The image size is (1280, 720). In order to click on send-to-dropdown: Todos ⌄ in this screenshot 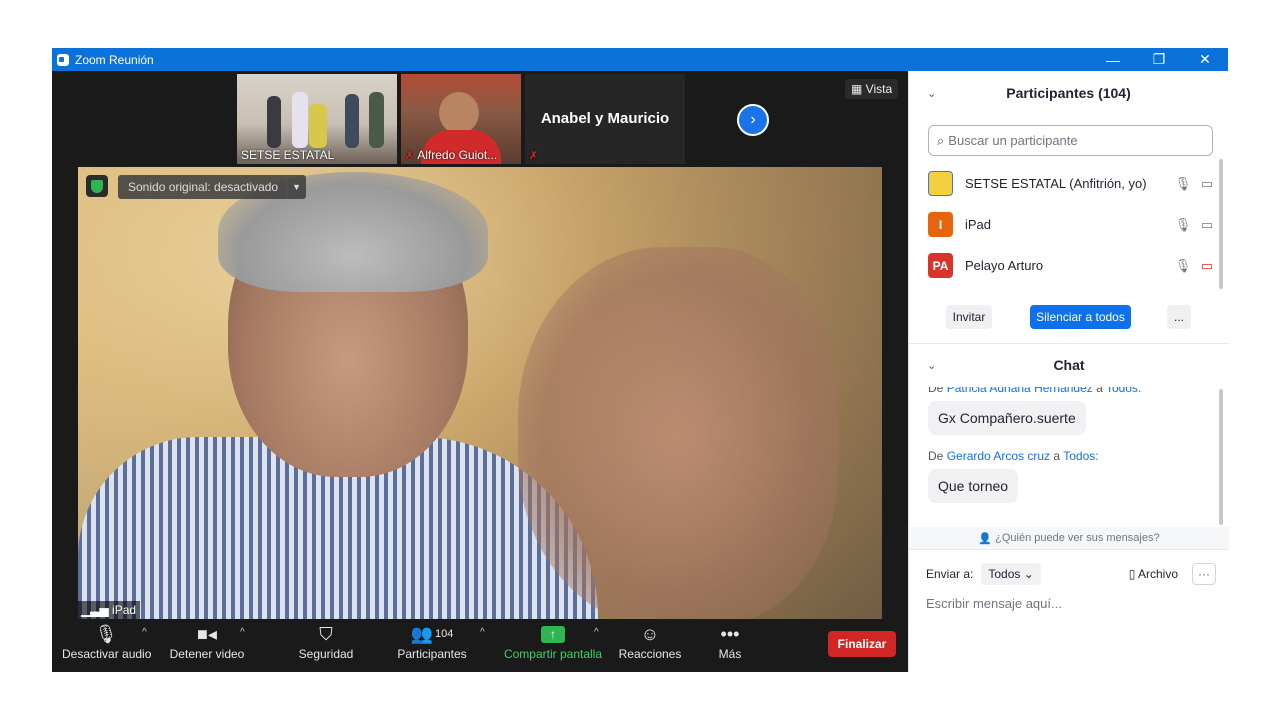, I will do `click(1011, 574)`.